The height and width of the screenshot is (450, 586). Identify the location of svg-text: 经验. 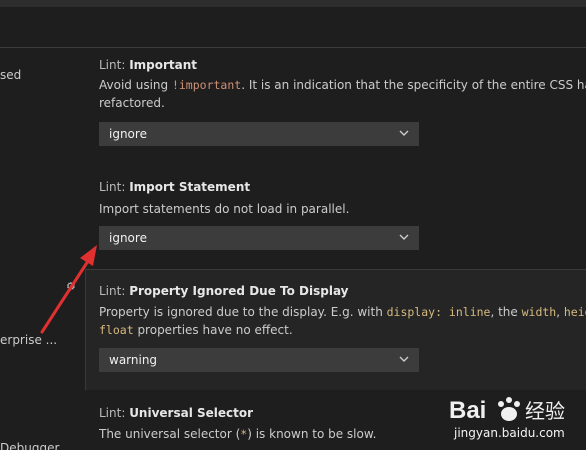
(545, 411).